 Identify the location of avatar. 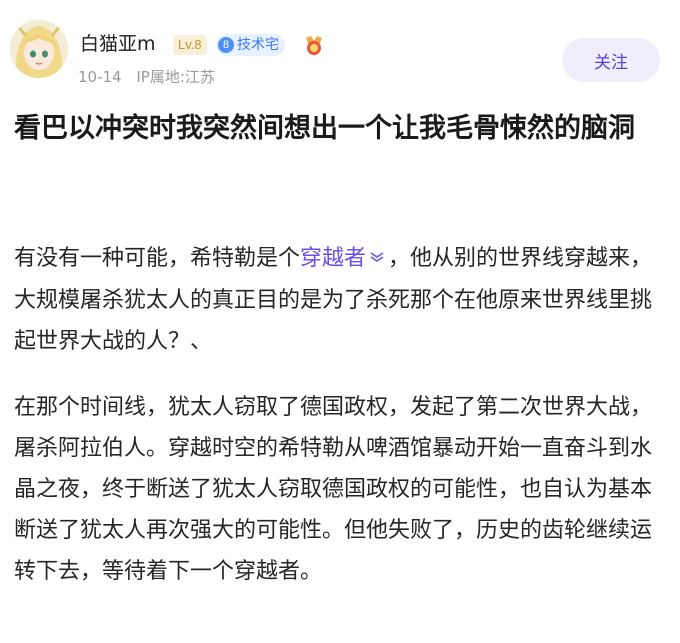
(39, 49).